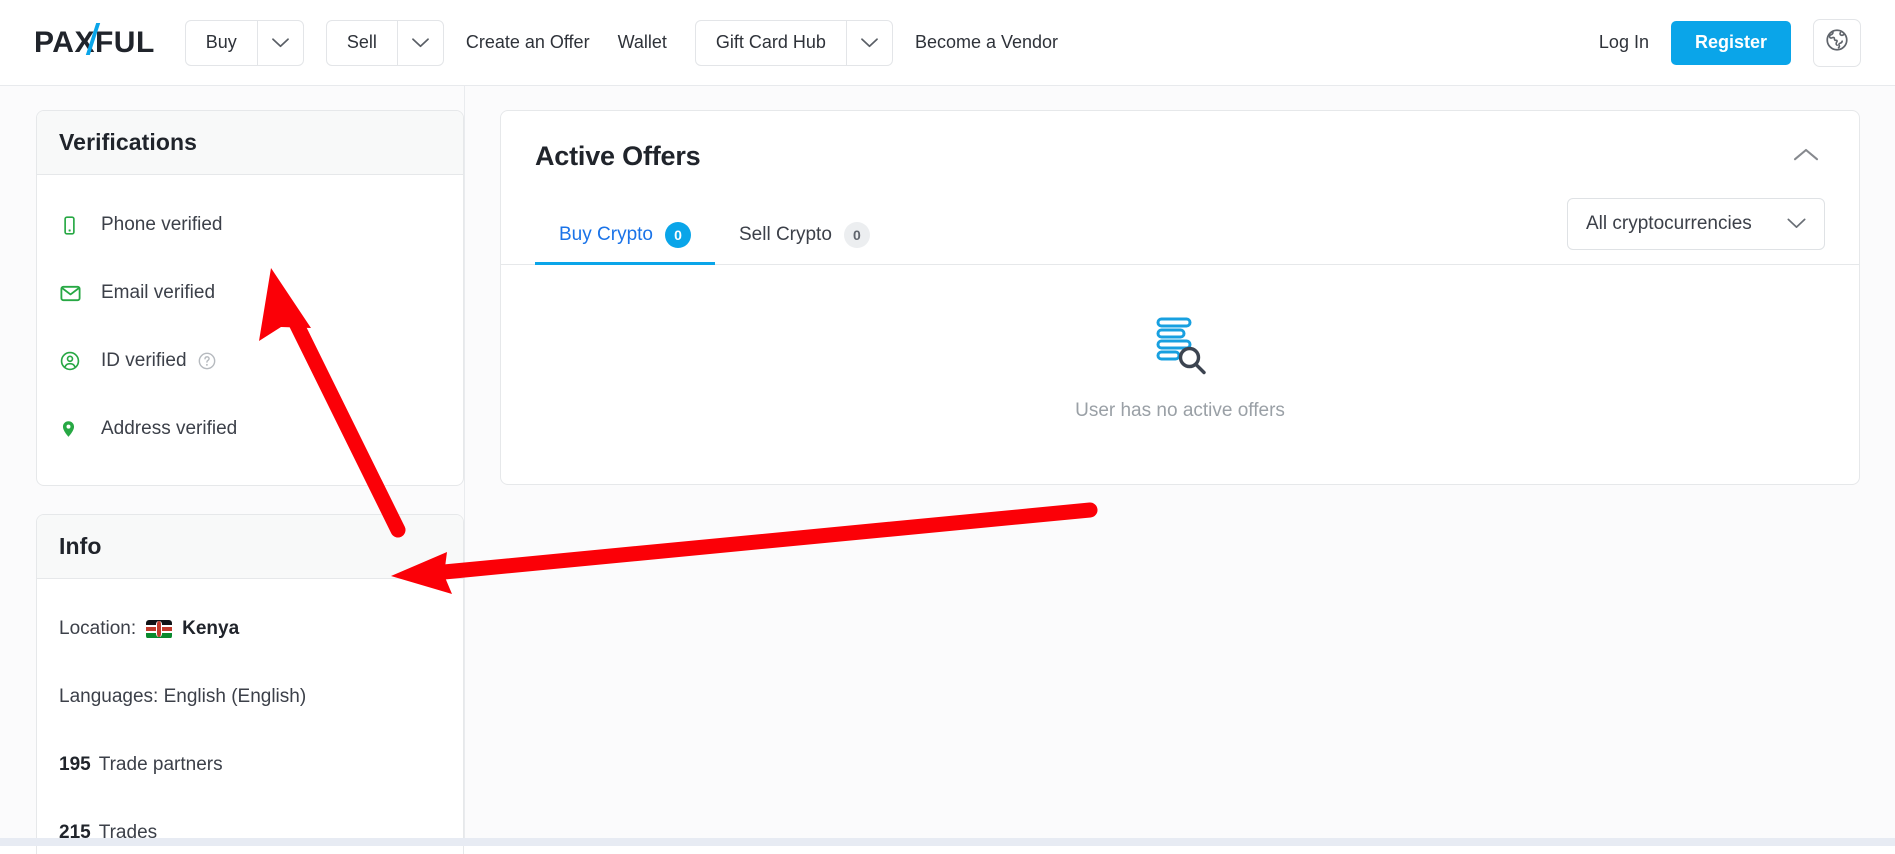 The width and height of the screenshot is (1895, 854). What do you see at coordinates (1624, 42) in the screenshot?
I see `log-in-link: Log In` at bounding box center [1624, 42].